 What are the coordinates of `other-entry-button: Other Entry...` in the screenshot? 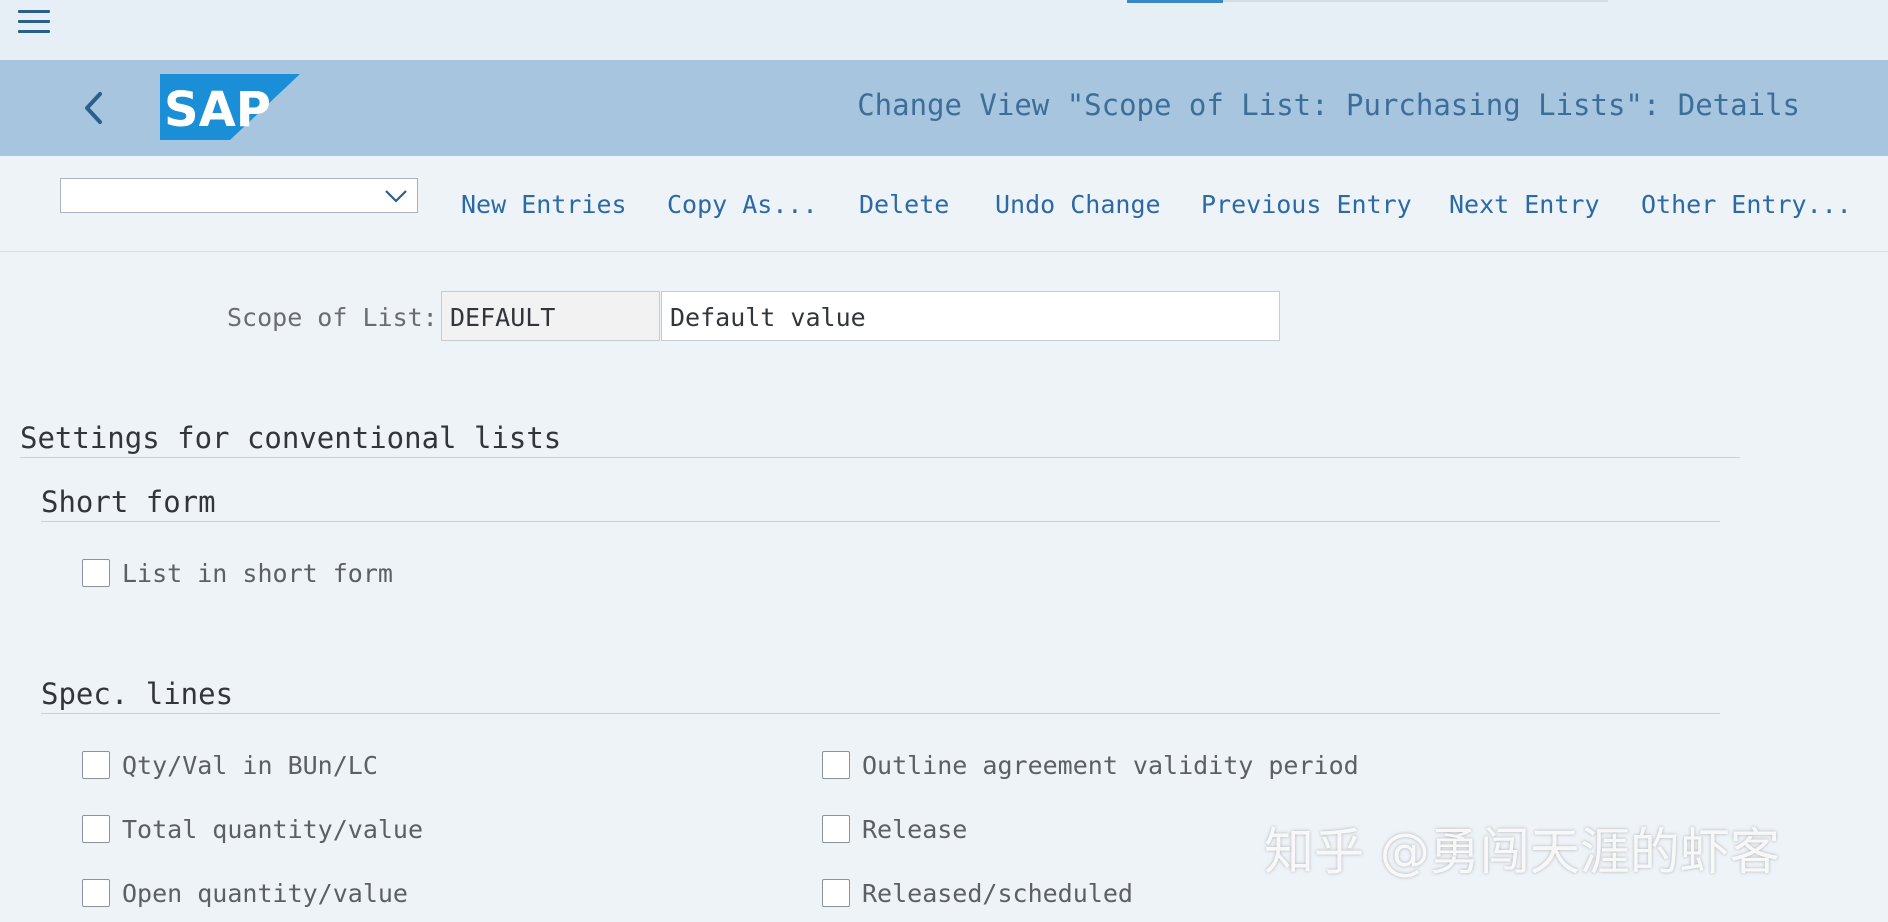 It's located at (1746, 204).